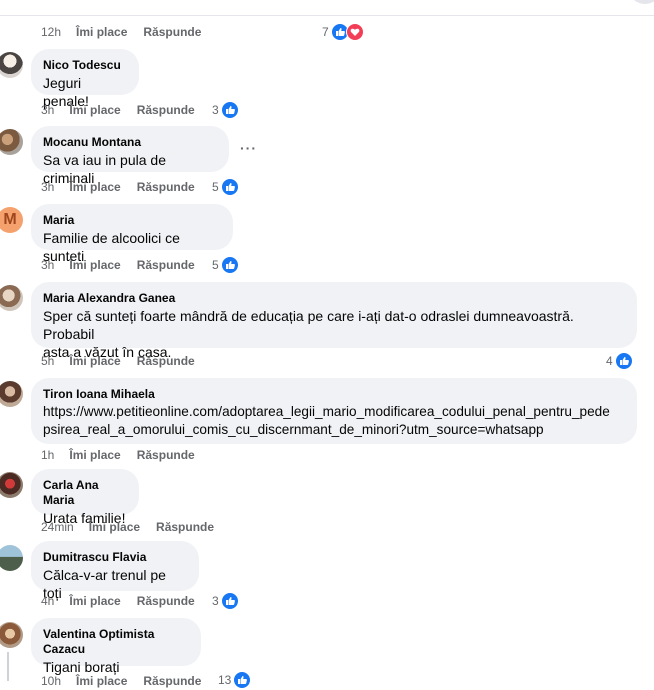 Image resolution: width=654 pixels, height=690 pixels. Describe the element at coordinates (85, 79) in the screenshot. I see `comment-bubble: Nico Todescu Jeguri penale!` at that location.